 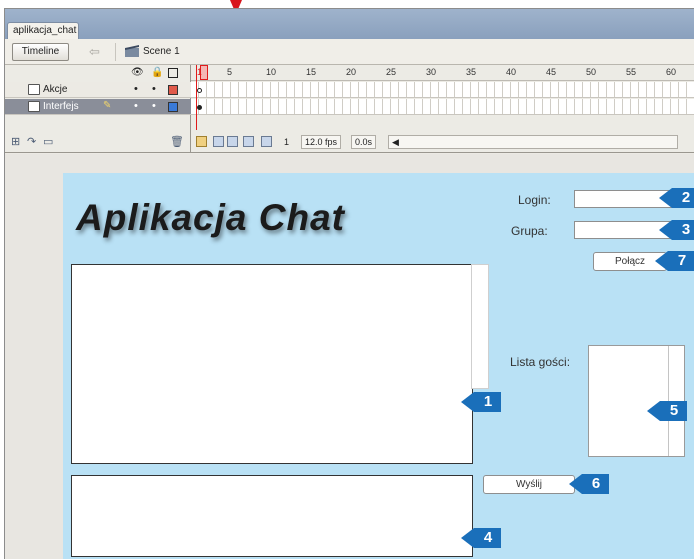 I want to click on frame-row-interfejs, so click(x=442, y=107).